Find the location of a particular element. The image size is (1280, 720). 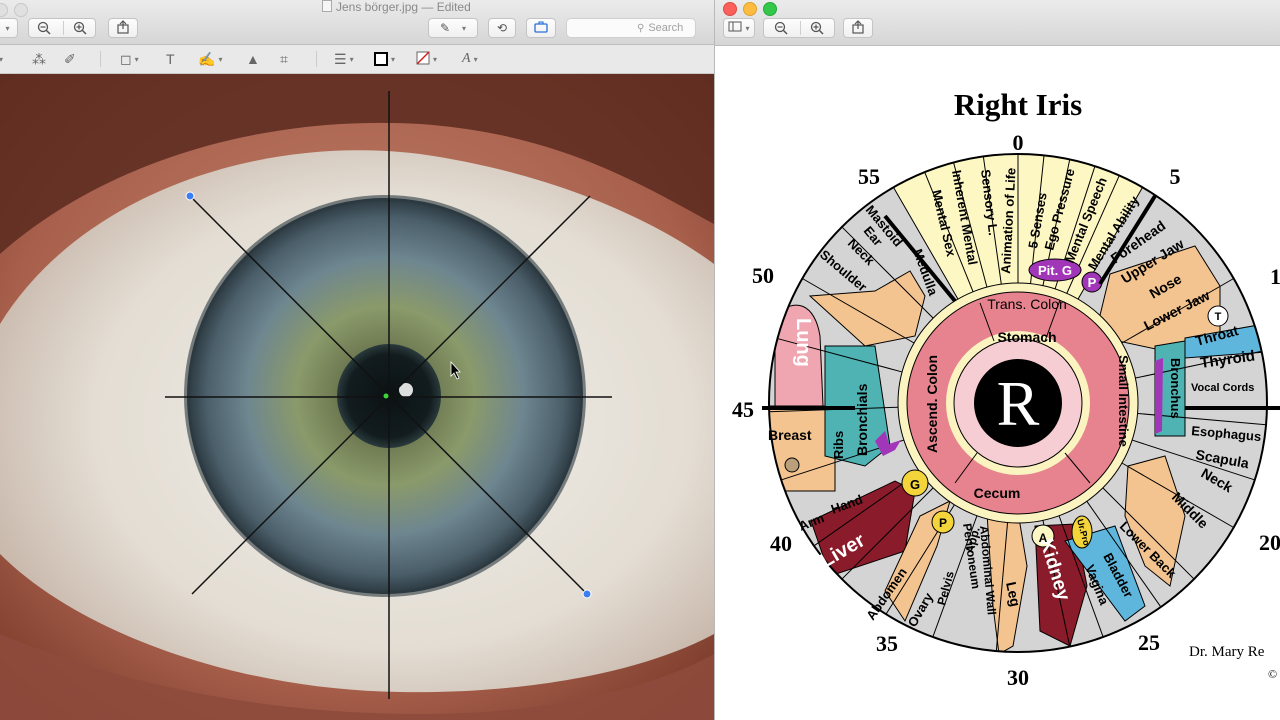

selection-tool-caret: ▾ is located at coordinates (1, 59).